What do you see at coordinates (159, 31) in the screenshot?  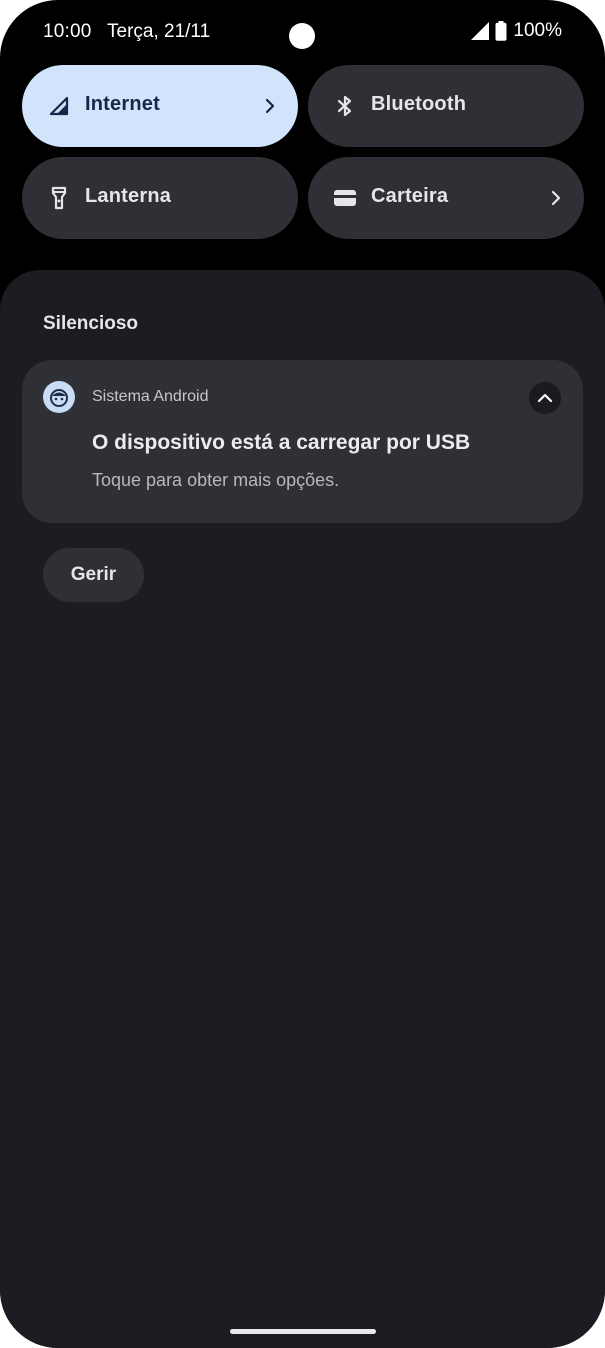 I see `status-date: Terça, 21/11` at bounding box center [159, 31].